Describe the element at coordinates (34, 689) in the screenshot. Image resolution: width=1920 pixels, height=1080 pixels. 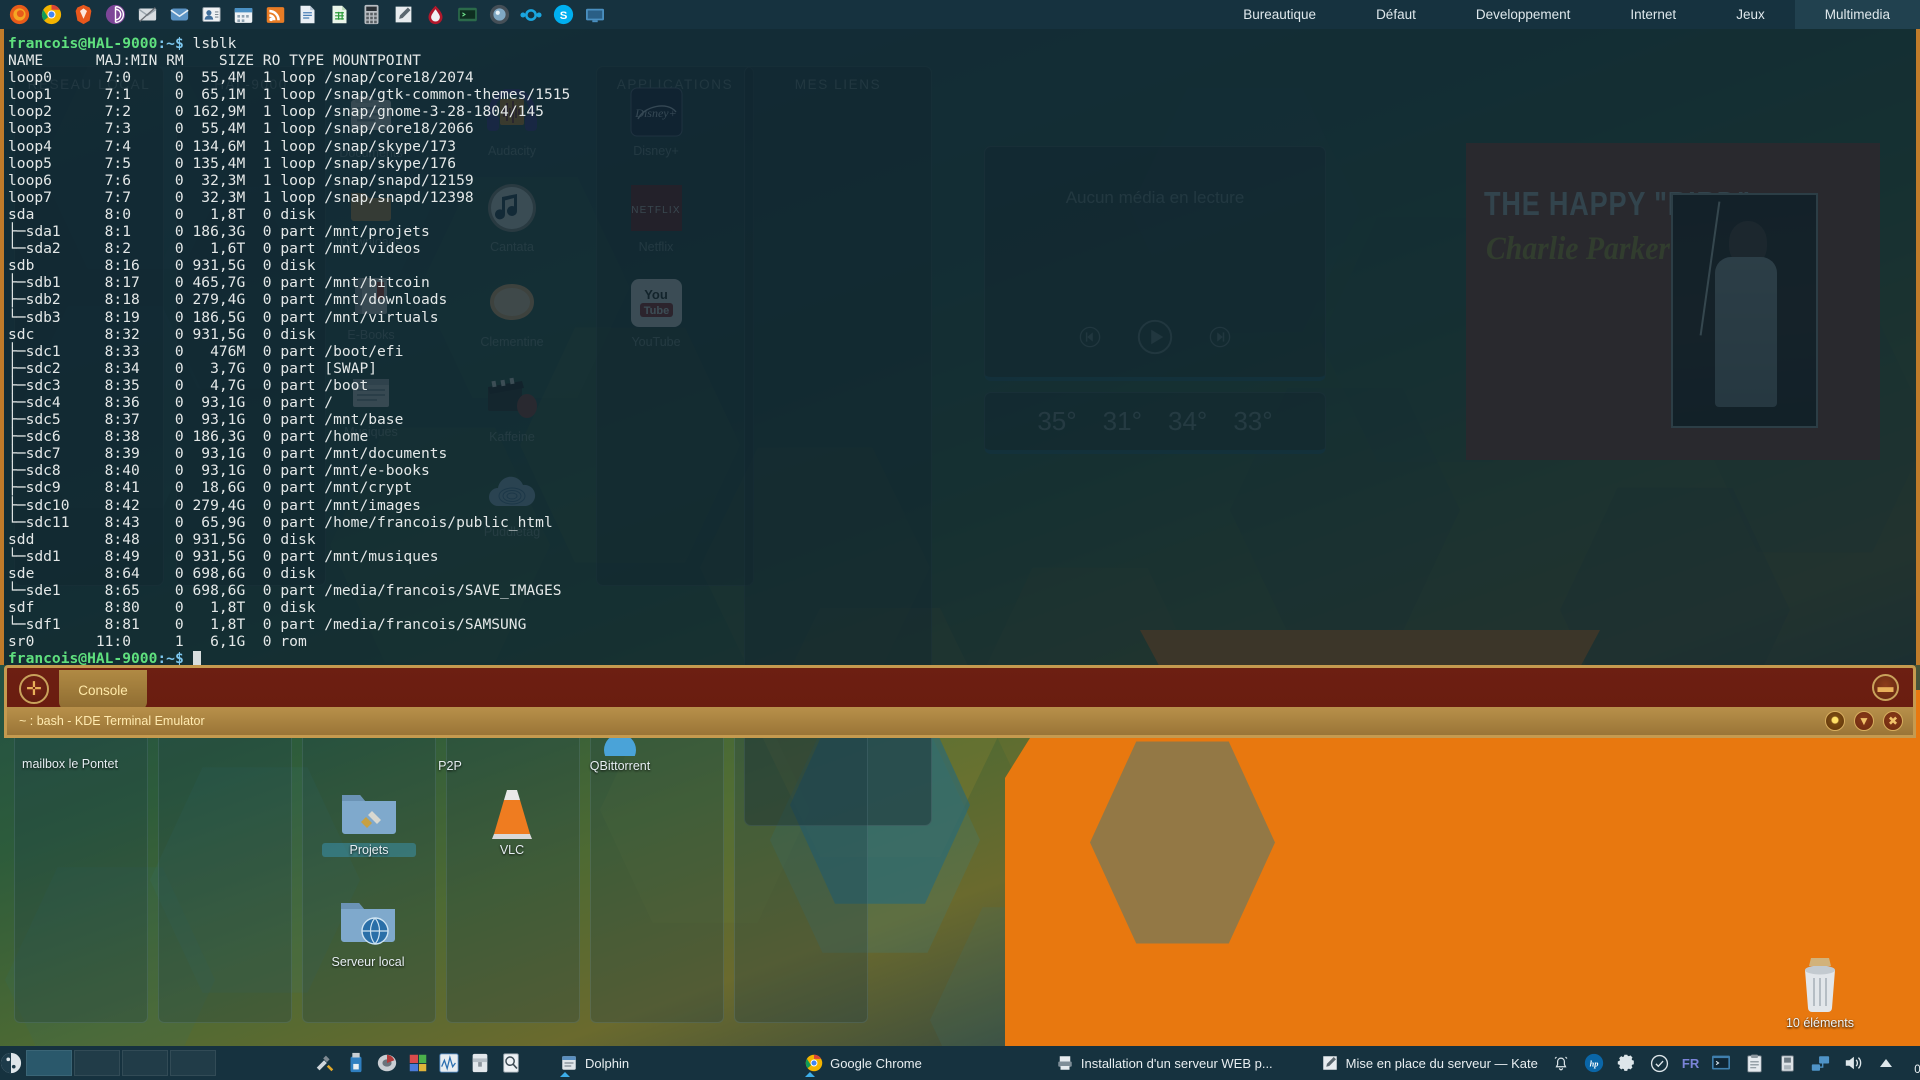
I see `plus-circle-icon: ✛` at that location.